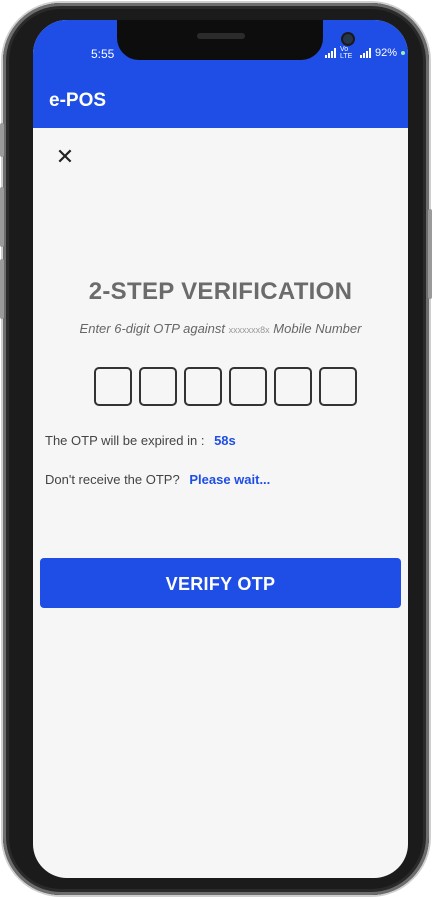  What do you see at coordinates (2, 140) in the screenshot?
I see `mute-switch` at bounding box center [2, 140].